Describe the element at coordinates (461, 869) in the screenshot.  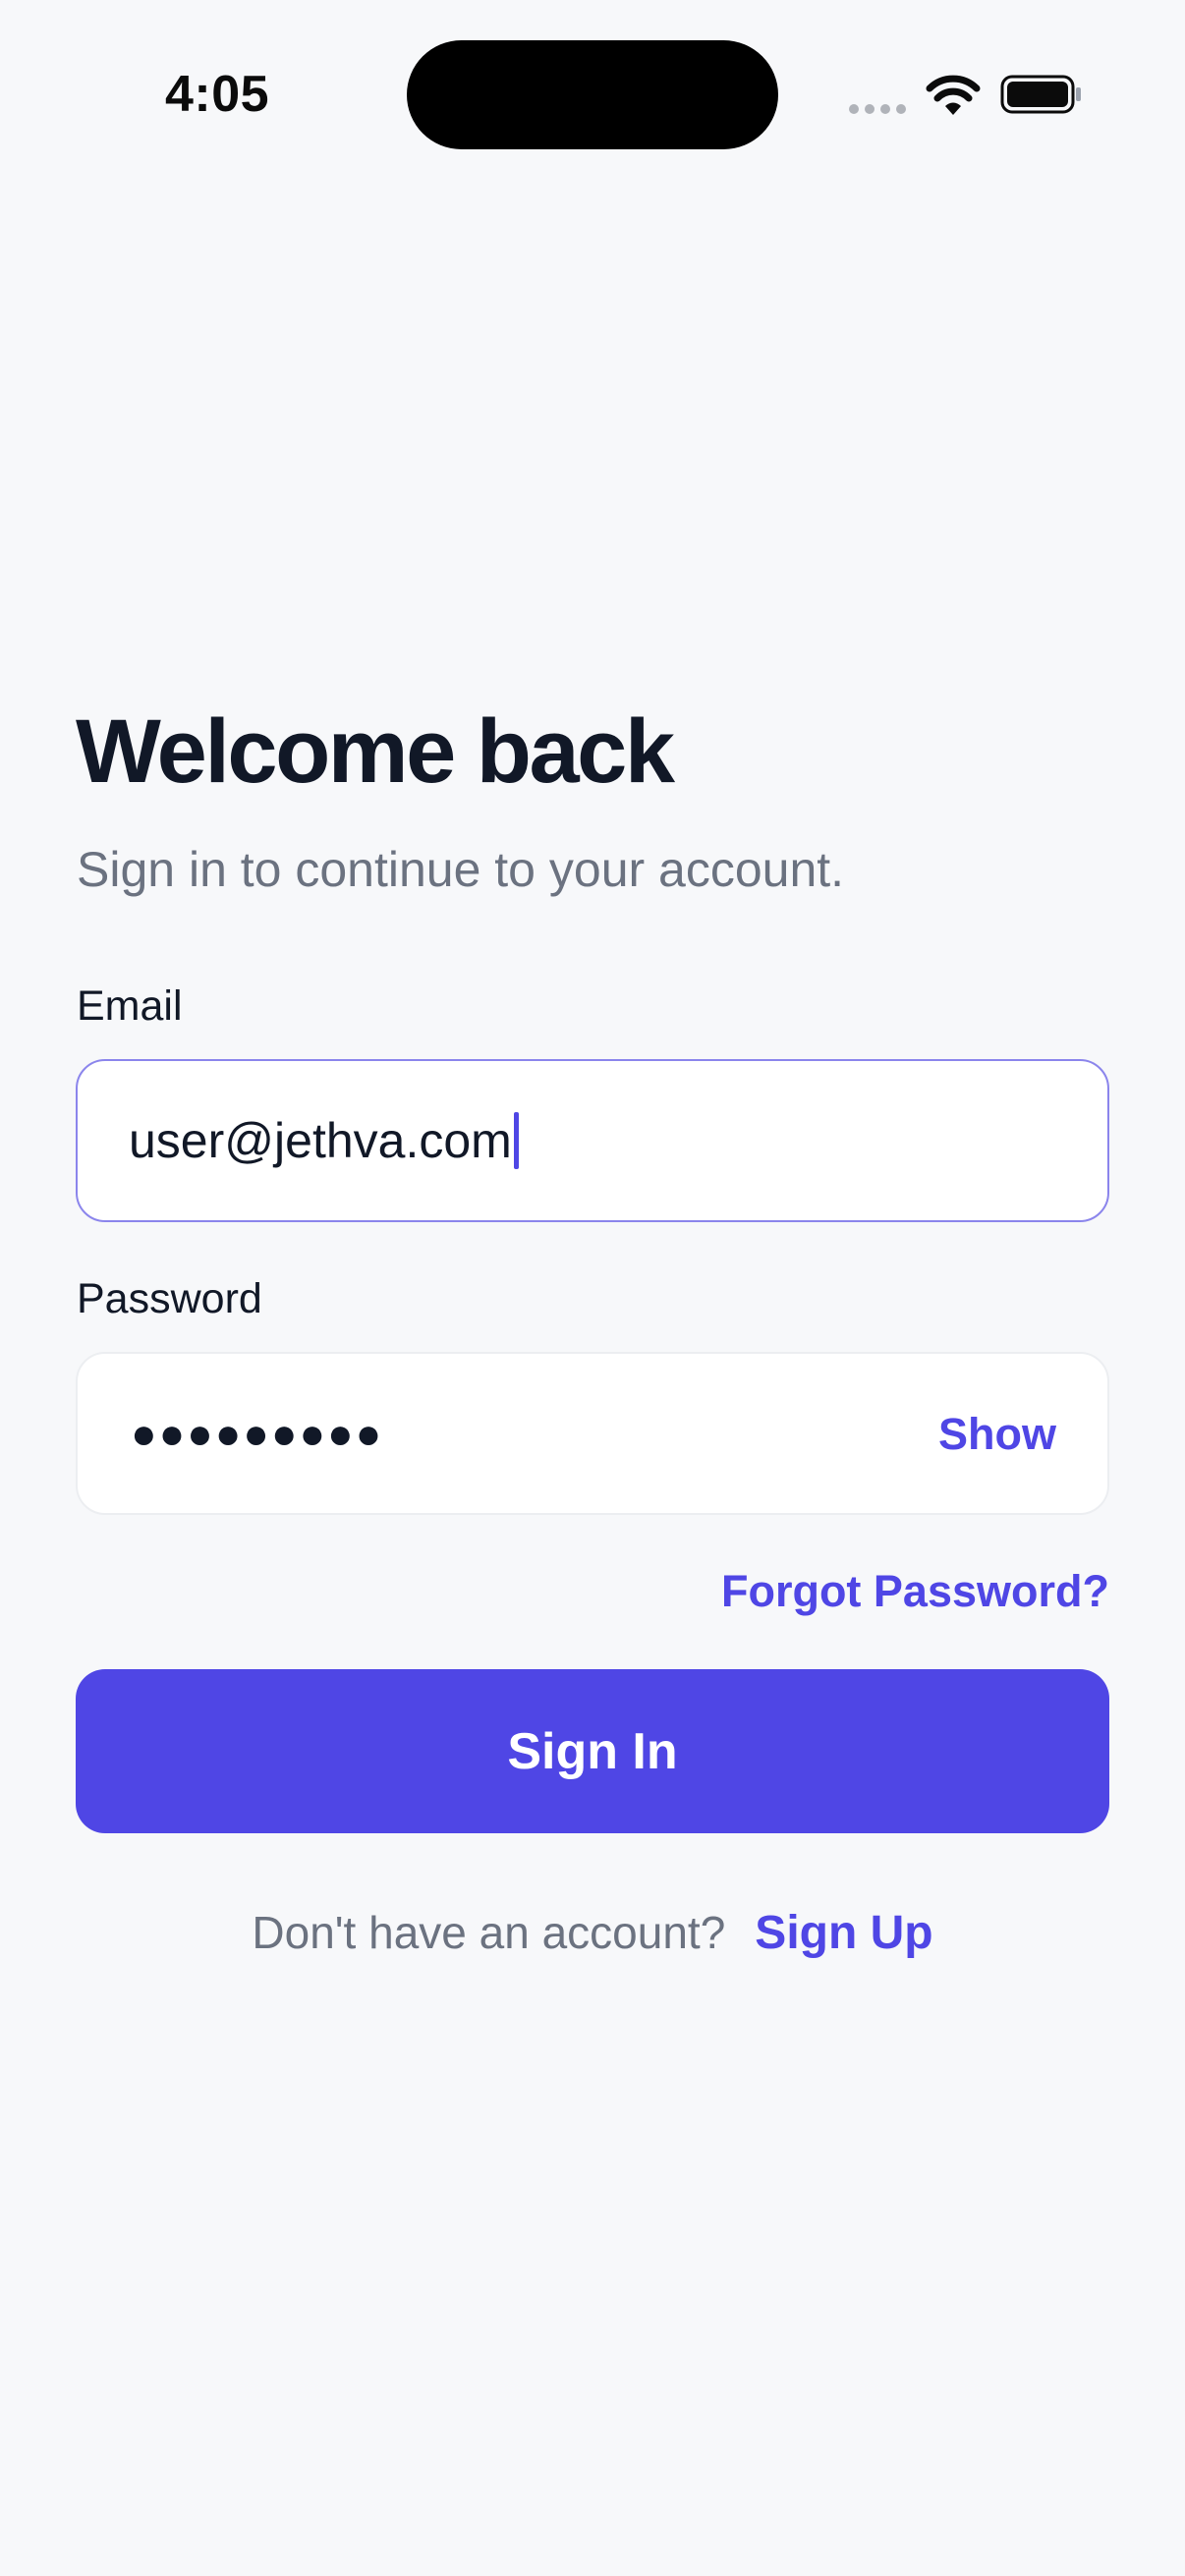
I see `page-subtitle: Sign in to continue to your account.` at that location.